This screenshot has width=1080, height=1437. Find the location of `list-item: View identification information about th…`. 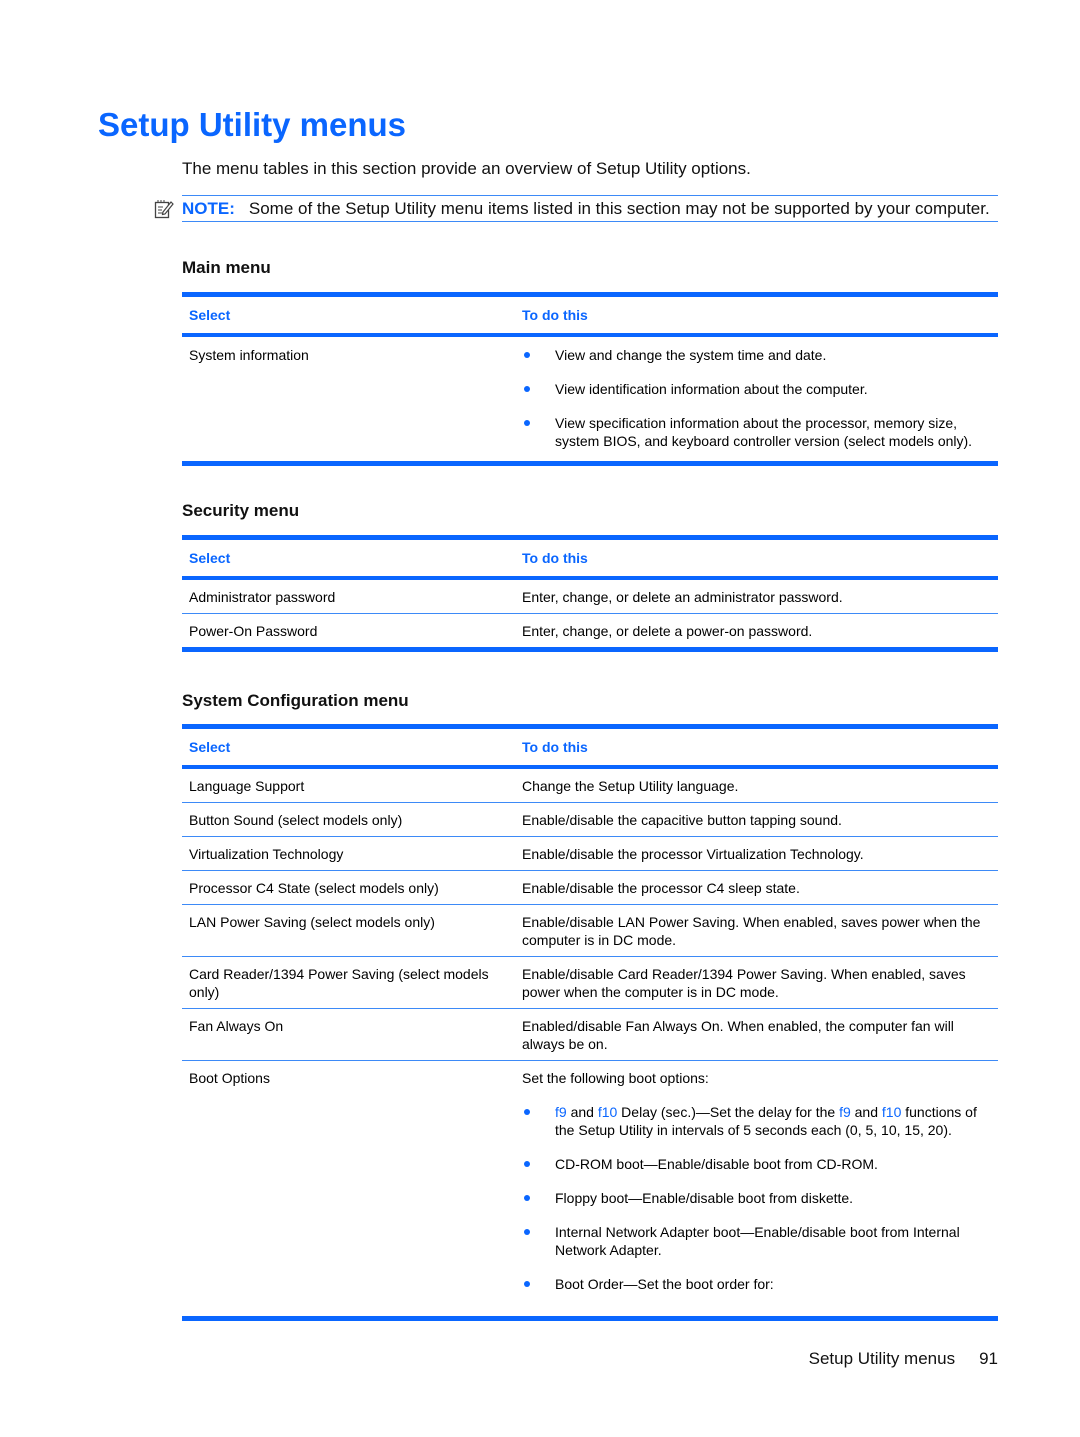

list-item: View identification information about th… is located at coordinates (757, 389).